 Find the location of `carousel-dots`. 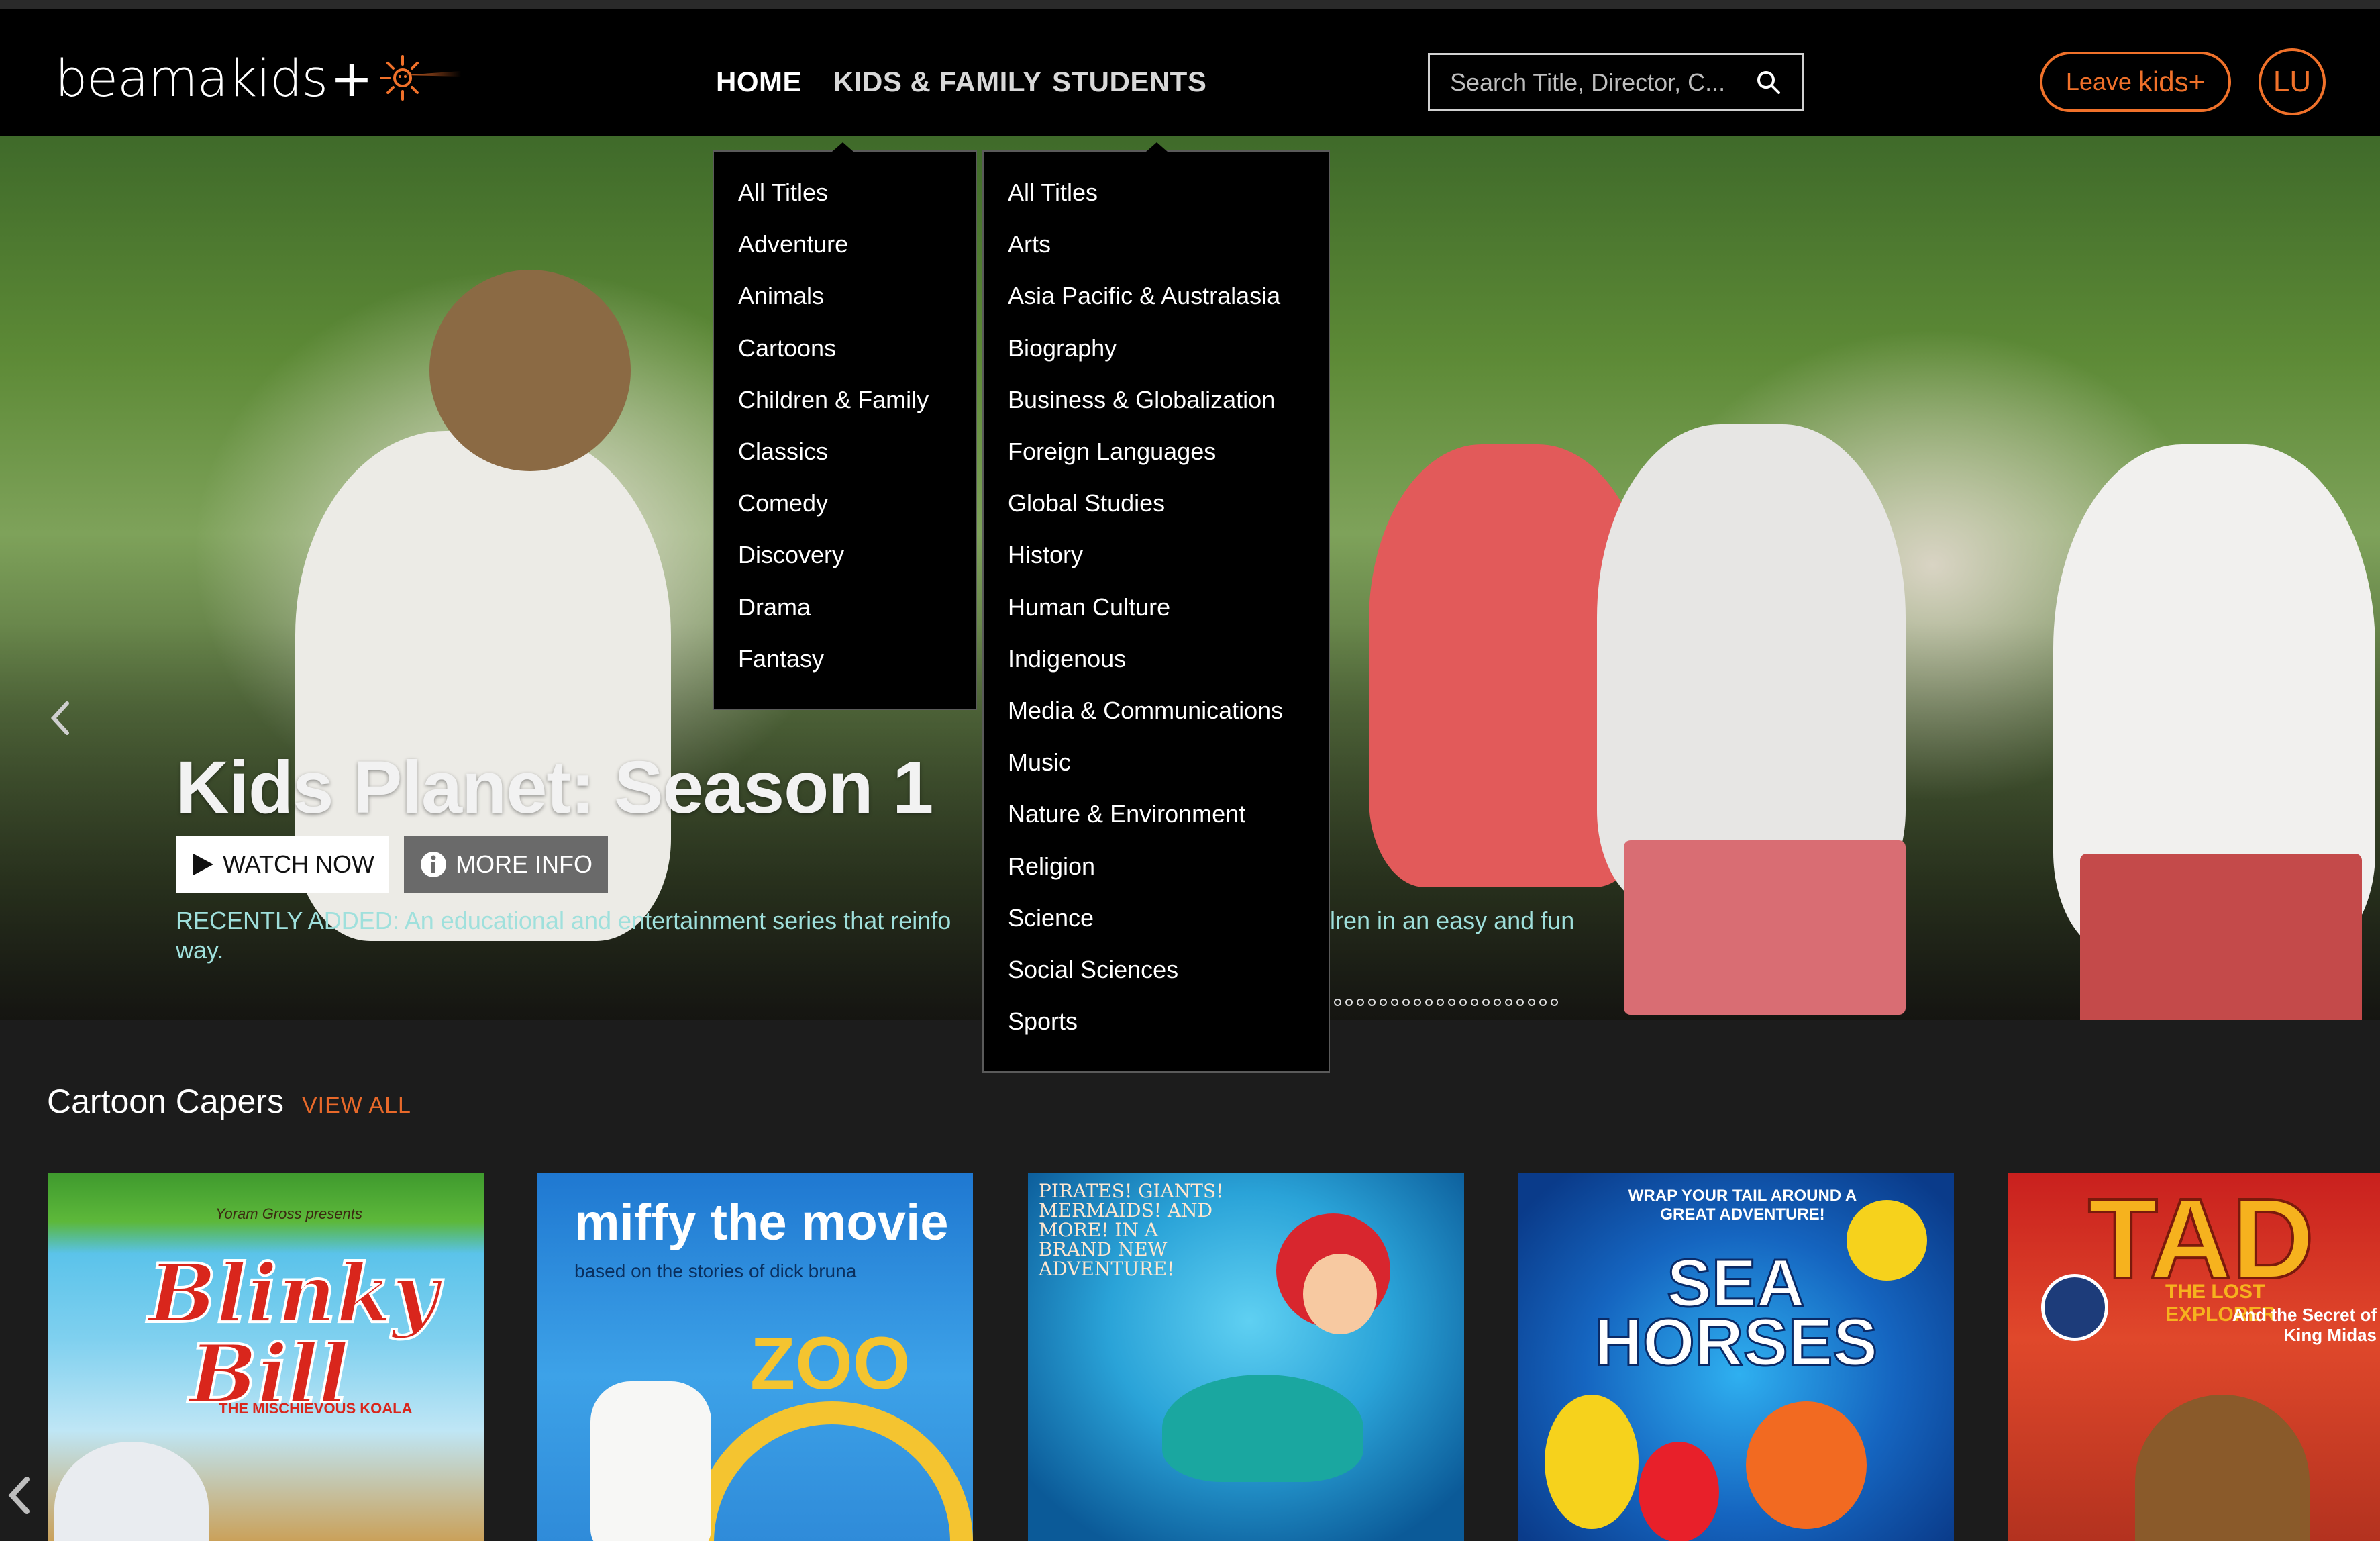

carousel-dots is located at coordinates (1446, 1002).